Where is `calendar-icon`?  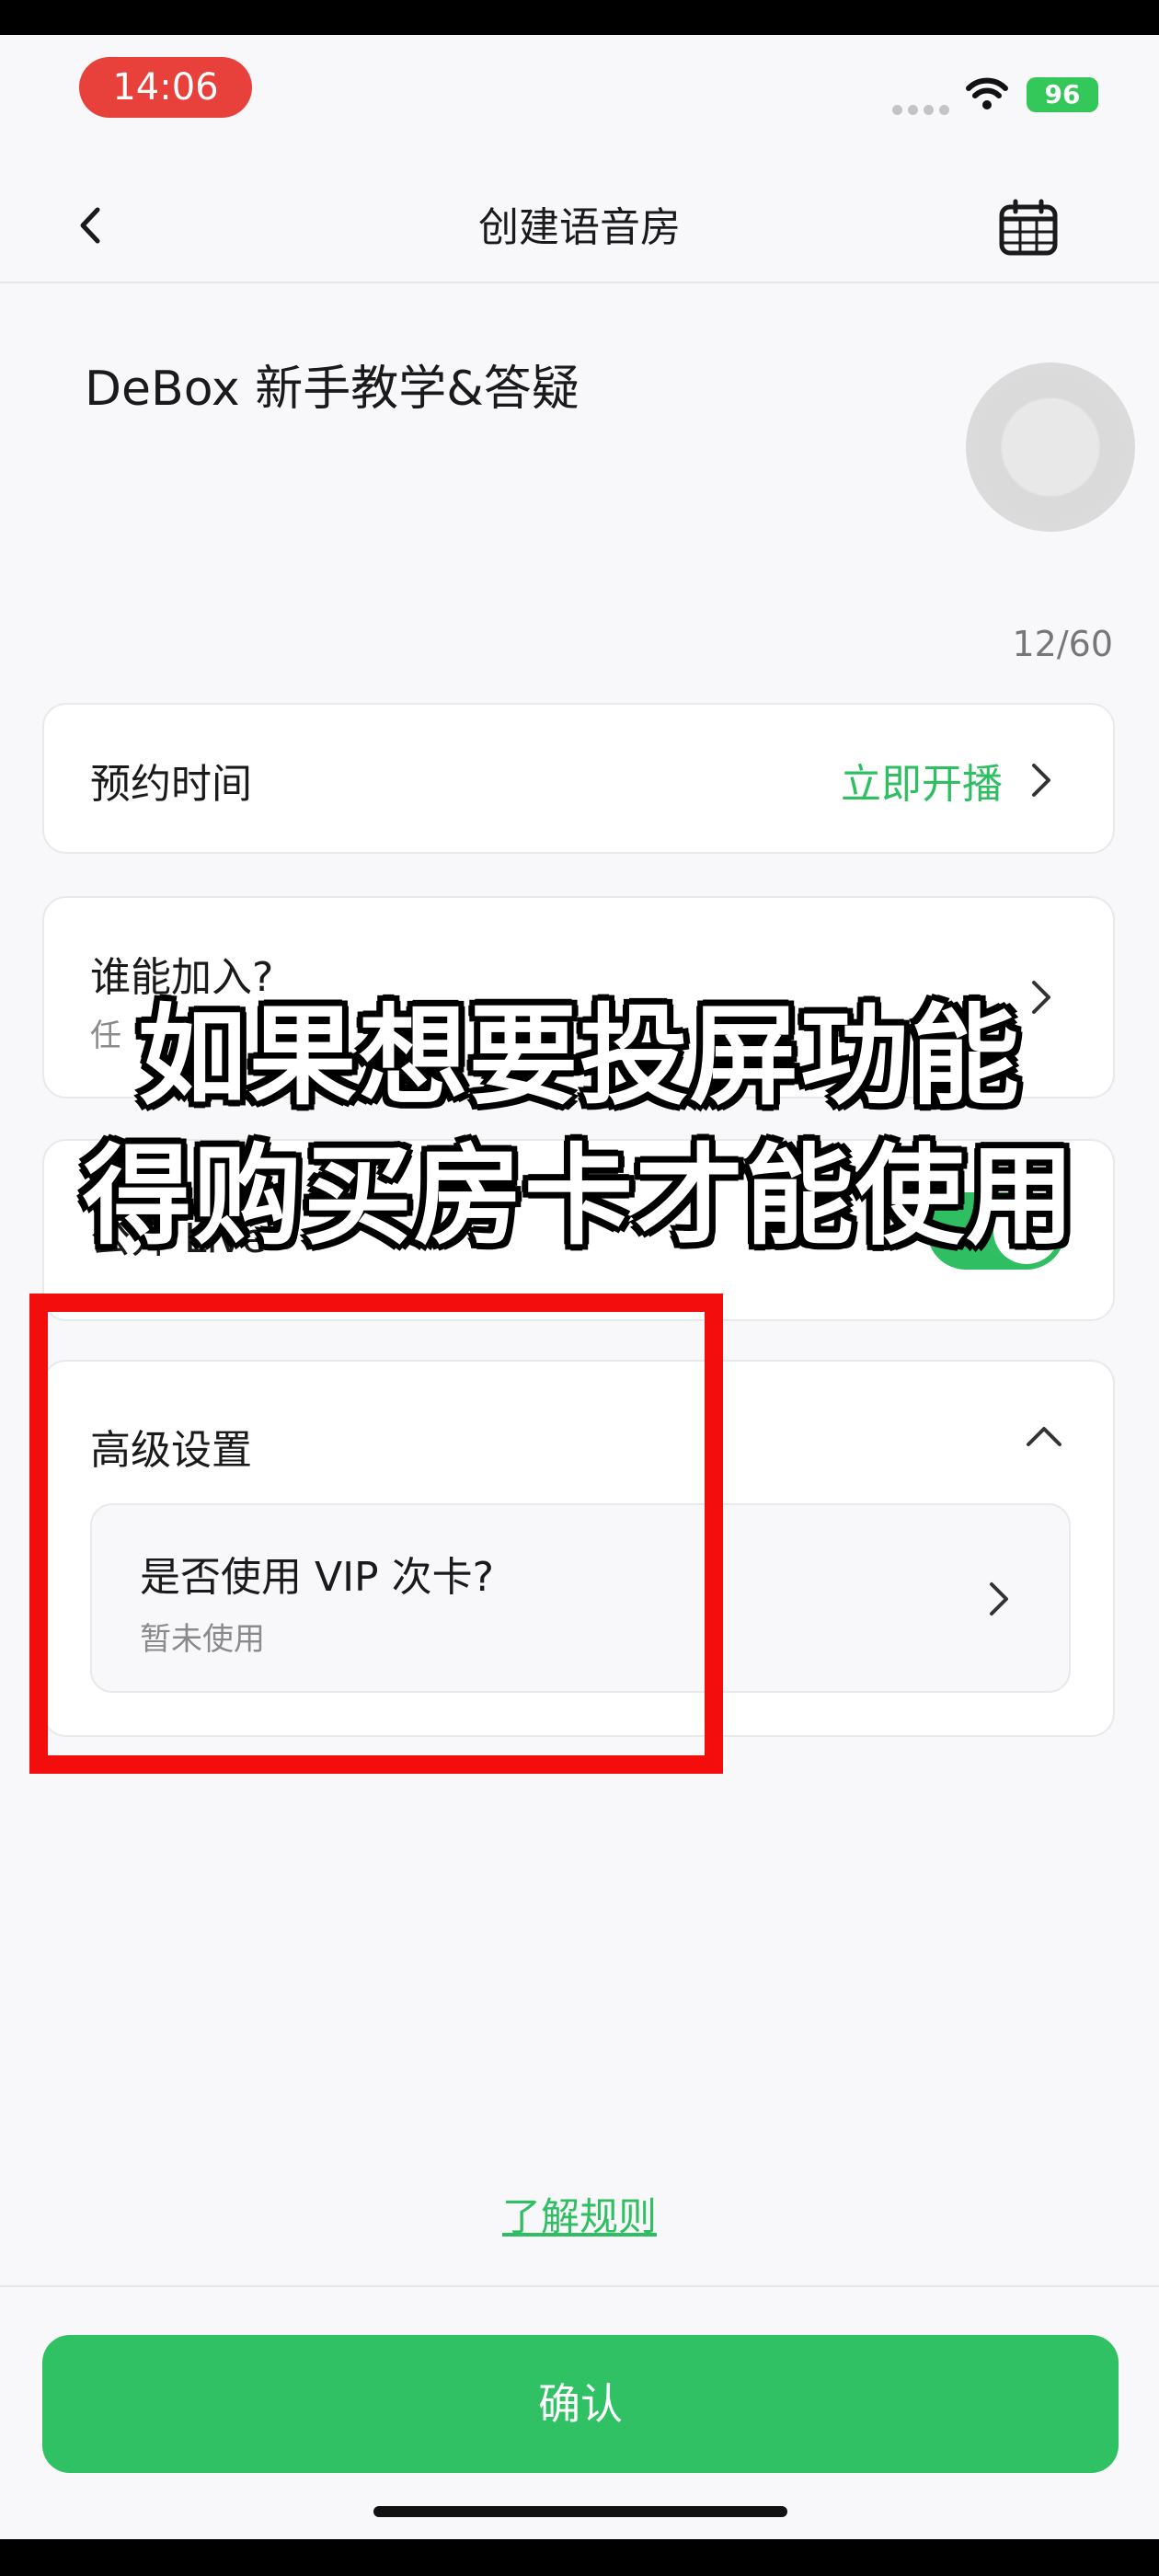 calendar-icon is located at coordinates (1028, 228).